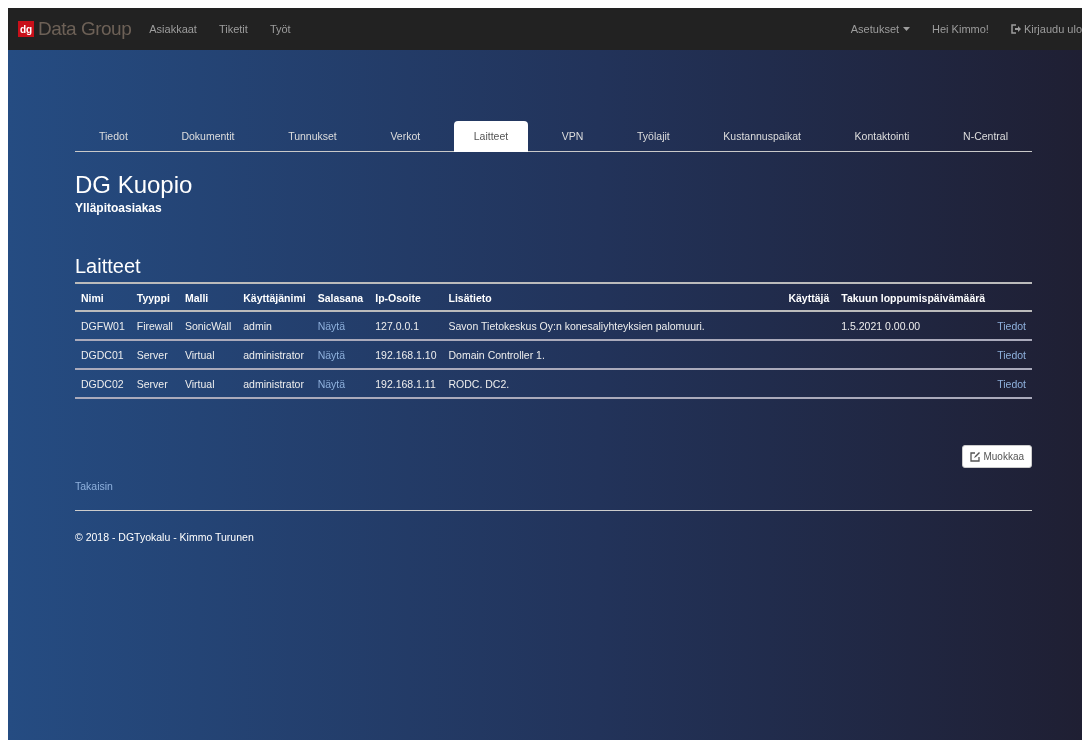  I want to click on logo-mark: dg, so click(26, 29).